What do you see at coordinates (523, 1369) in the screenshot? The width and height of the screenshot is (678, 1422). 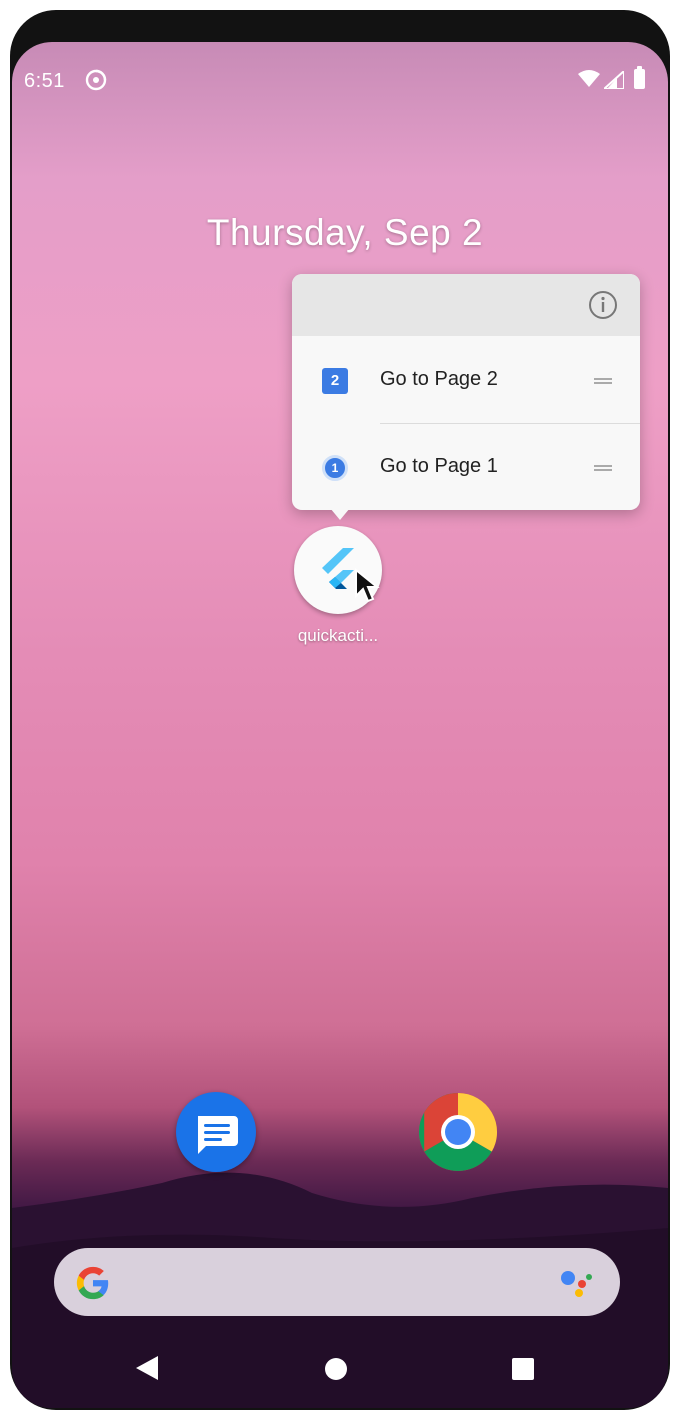 I see `recents-icon` at bounding box center [523, 1369].